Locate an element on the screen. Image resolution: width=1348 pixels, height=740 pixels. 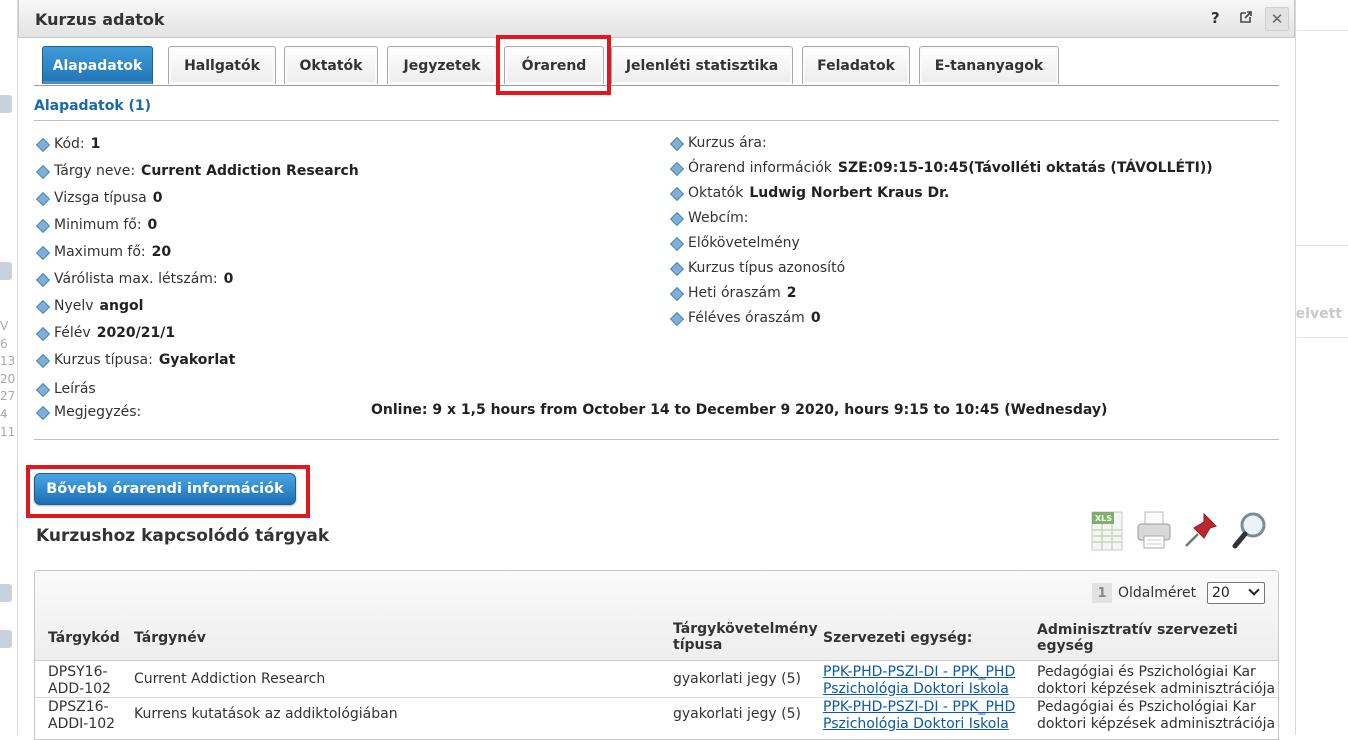
field-feleves-oraszam: Féléves óraszám 0 is located at coordinates (745, 318).